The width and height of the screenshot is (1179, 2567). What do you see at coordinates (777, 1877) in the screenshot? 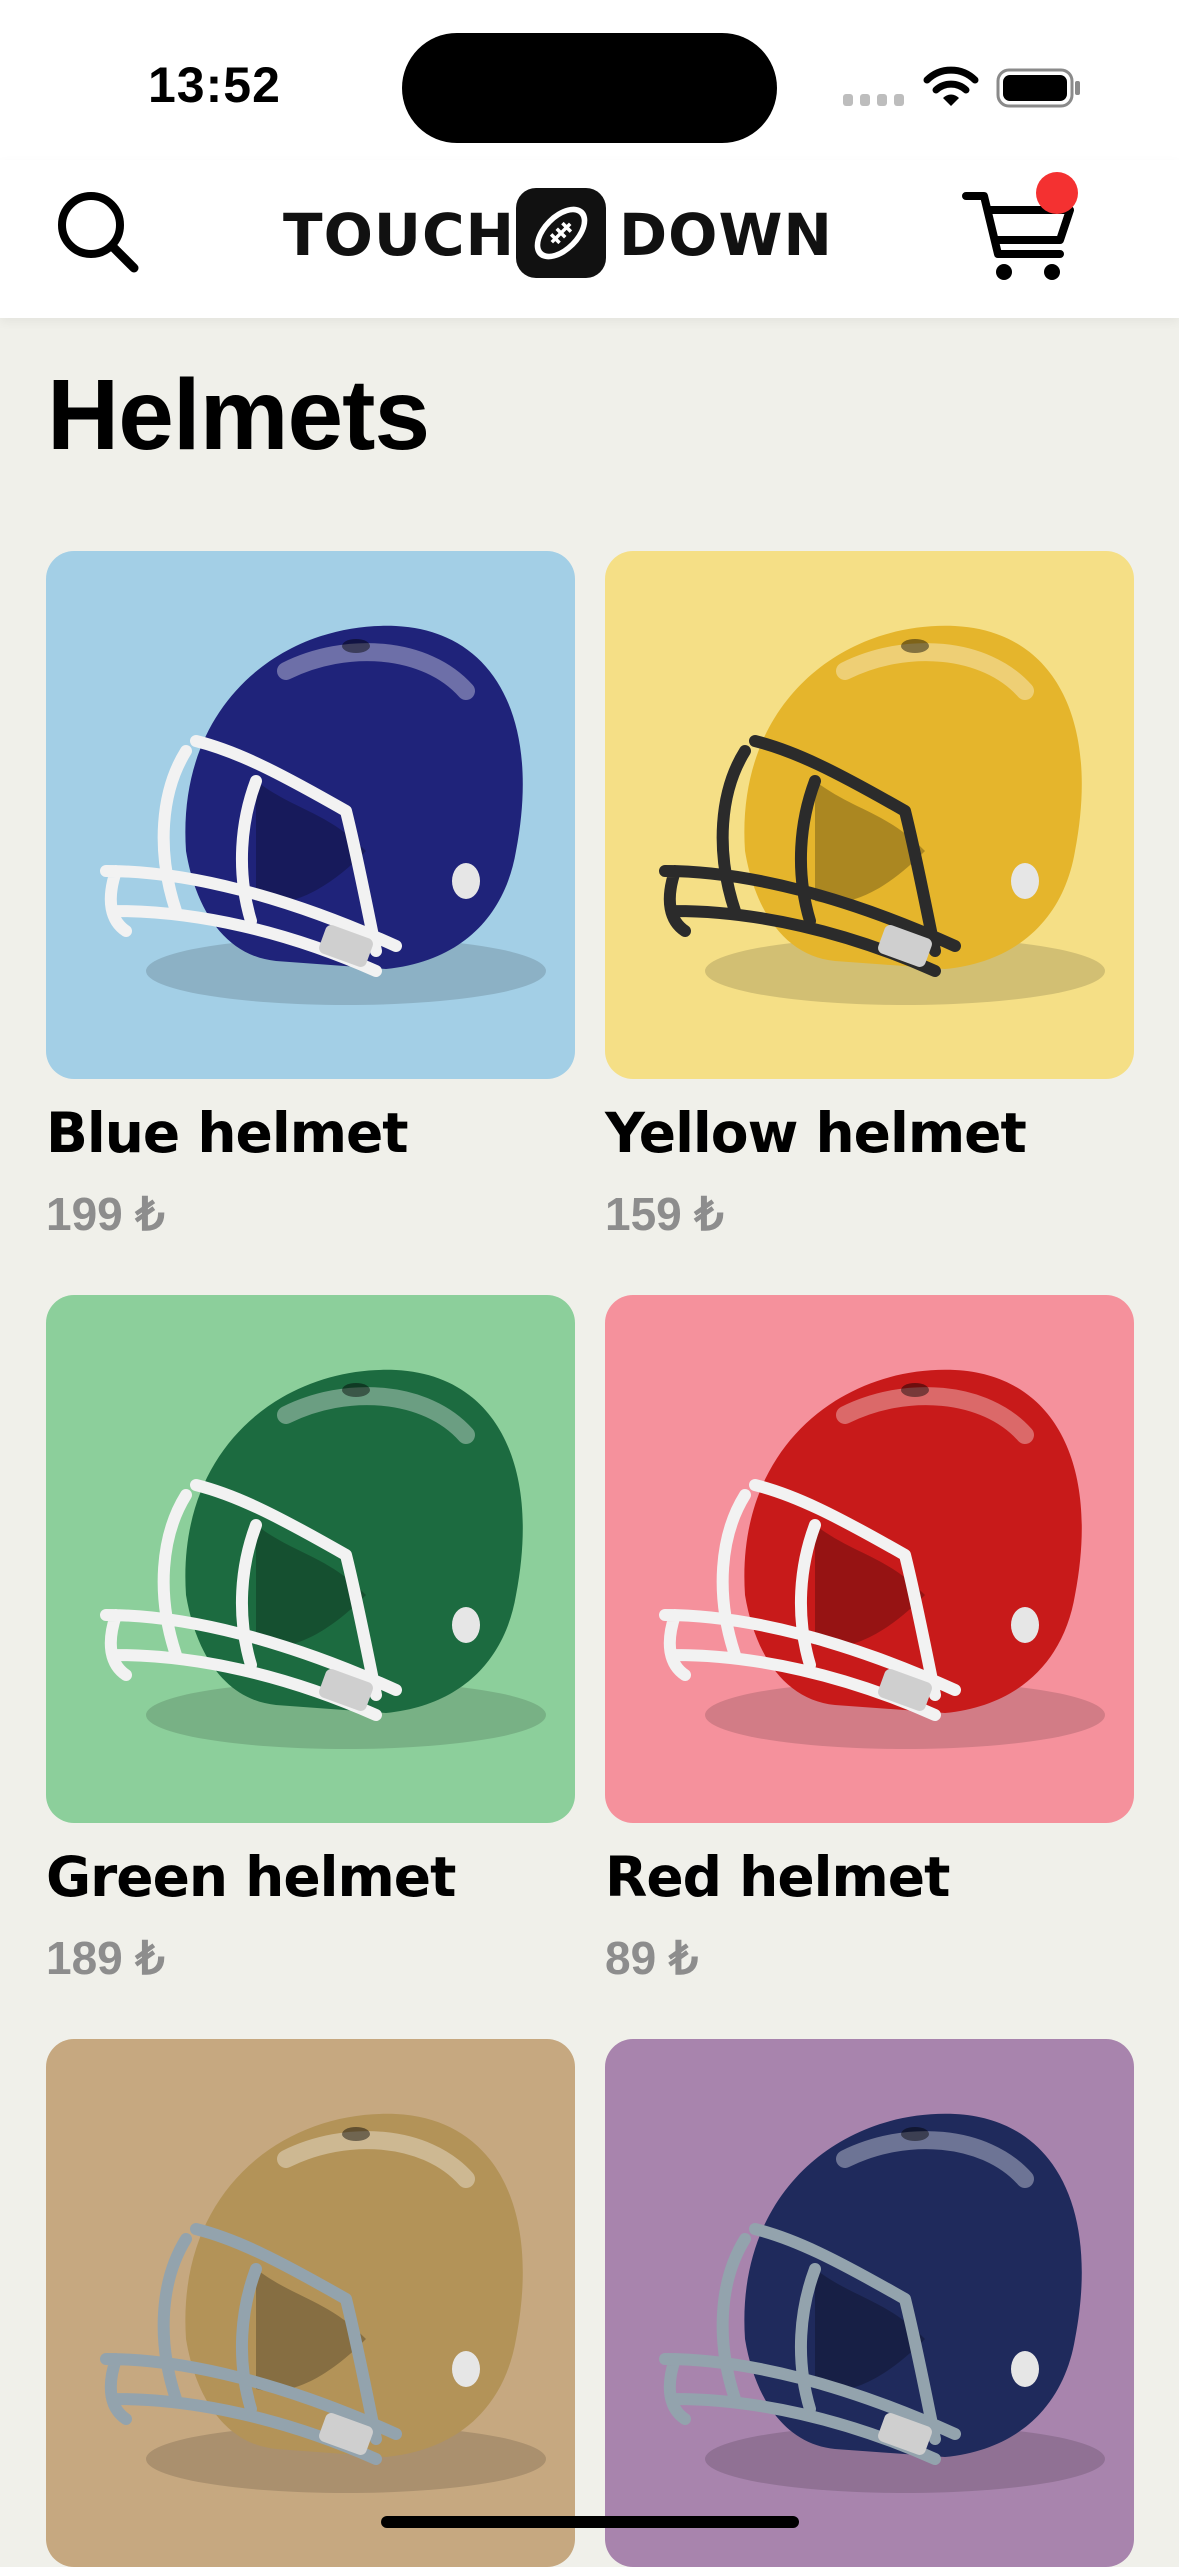
I see `product-name: Red helmet` at bounding box center [777, 1877].